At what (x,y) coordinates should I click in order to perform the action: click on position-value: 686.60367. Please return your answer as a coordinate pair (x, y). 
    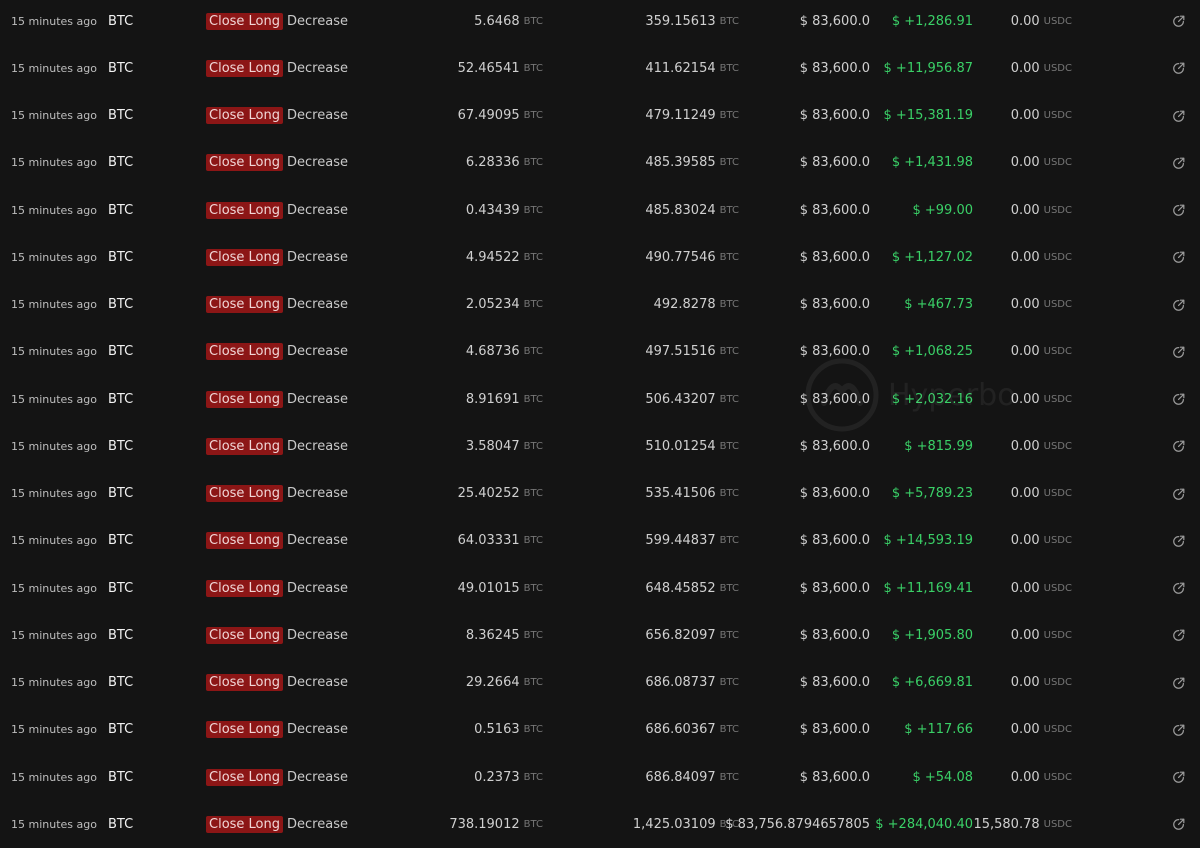
    Looking at the image, I should click on (680, 730).